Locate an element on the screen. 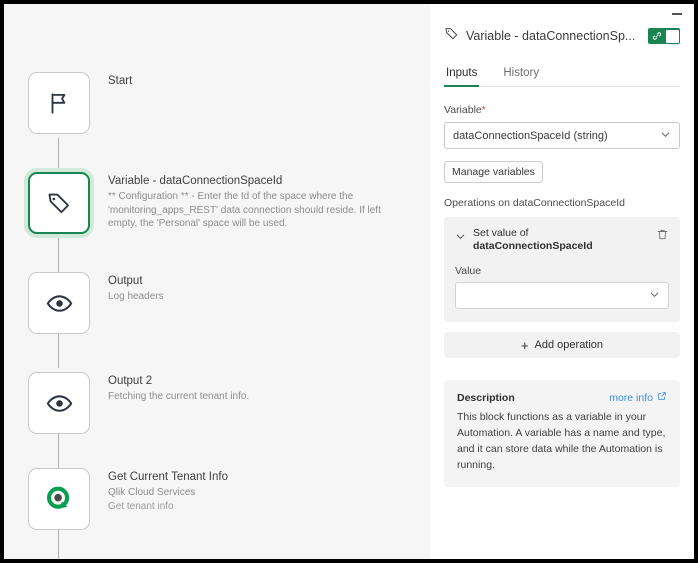  flow-node-start is located at coordinates (59, 103).